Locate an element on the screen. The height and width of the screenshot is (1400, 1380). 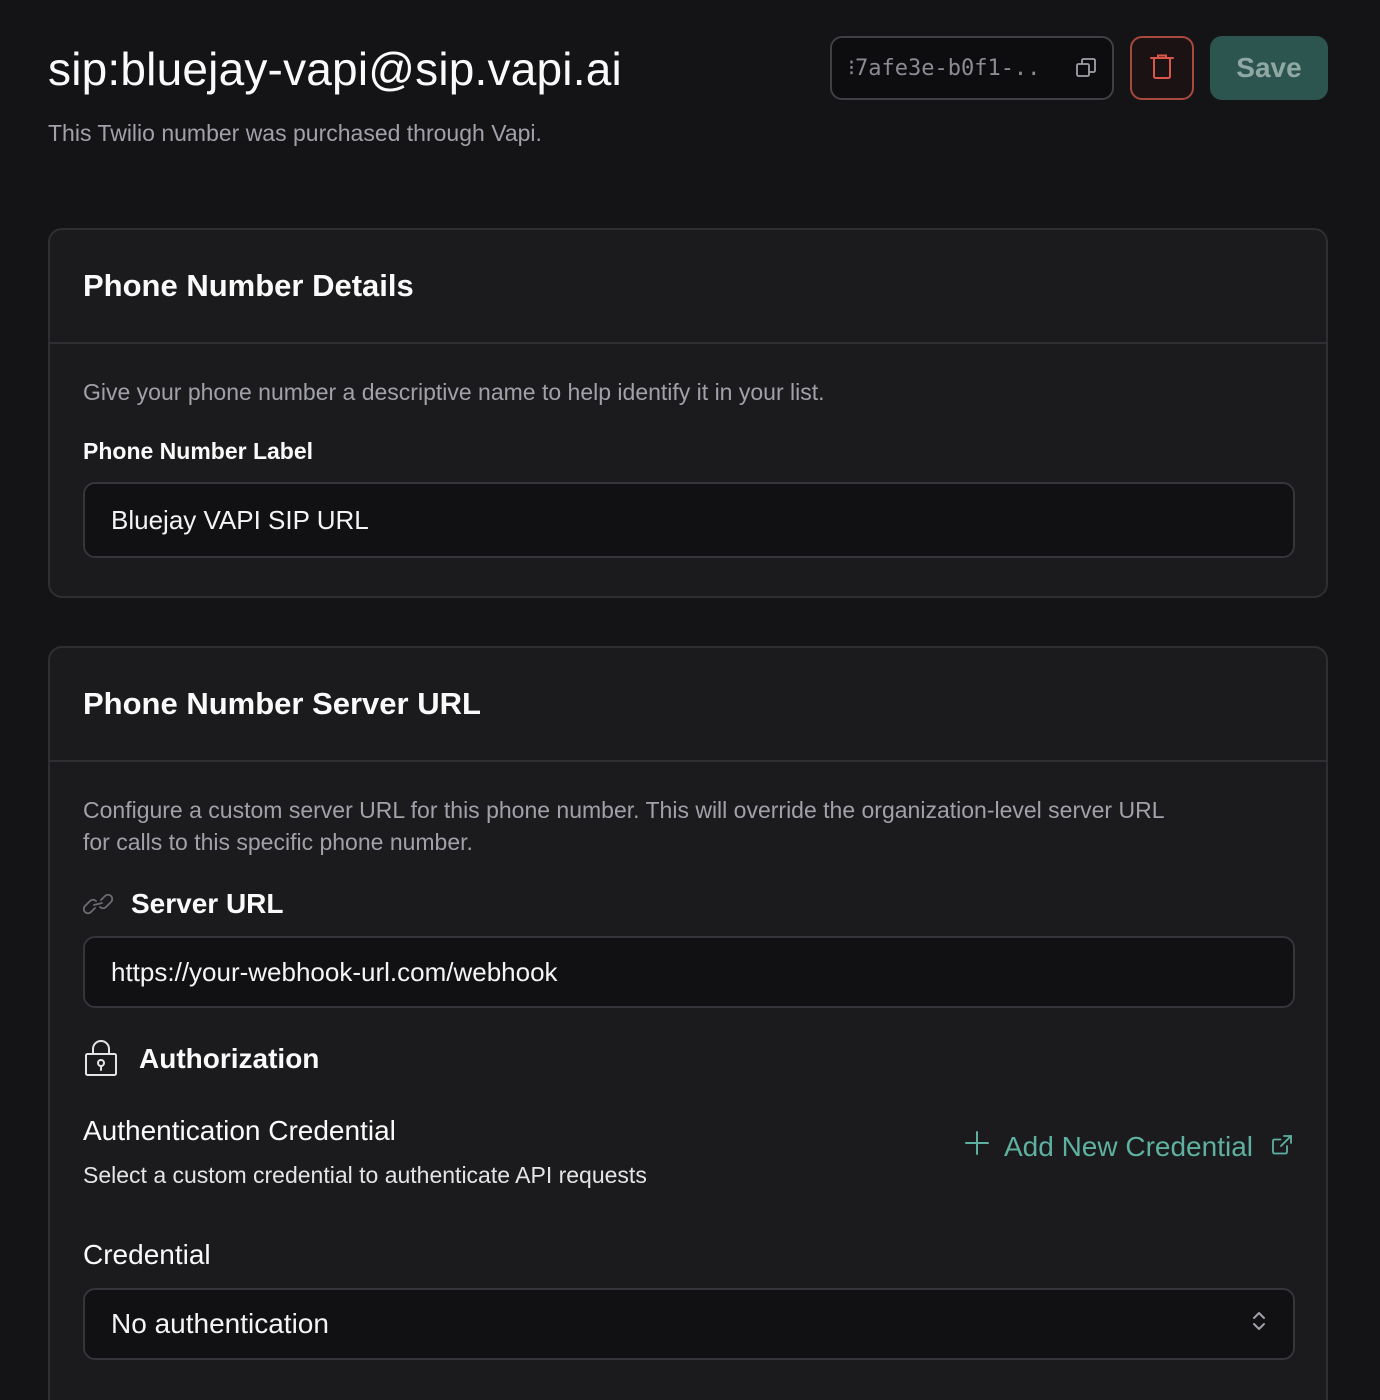
delete-button is located at coordinates (1162, 68).